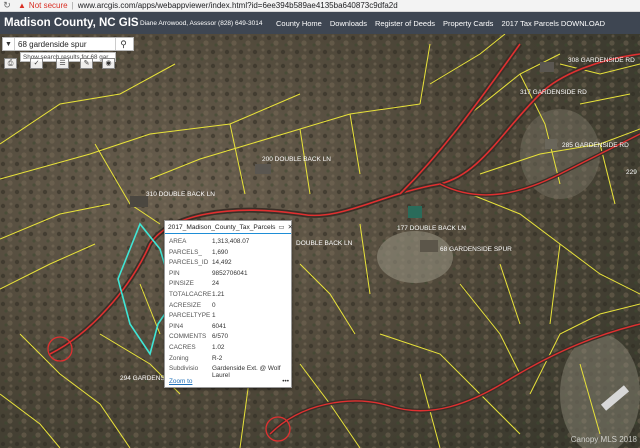 The image size is (640, 448). Describe the element at coordinates (415, 257) in the screenshot. I see `clearing` at that location.